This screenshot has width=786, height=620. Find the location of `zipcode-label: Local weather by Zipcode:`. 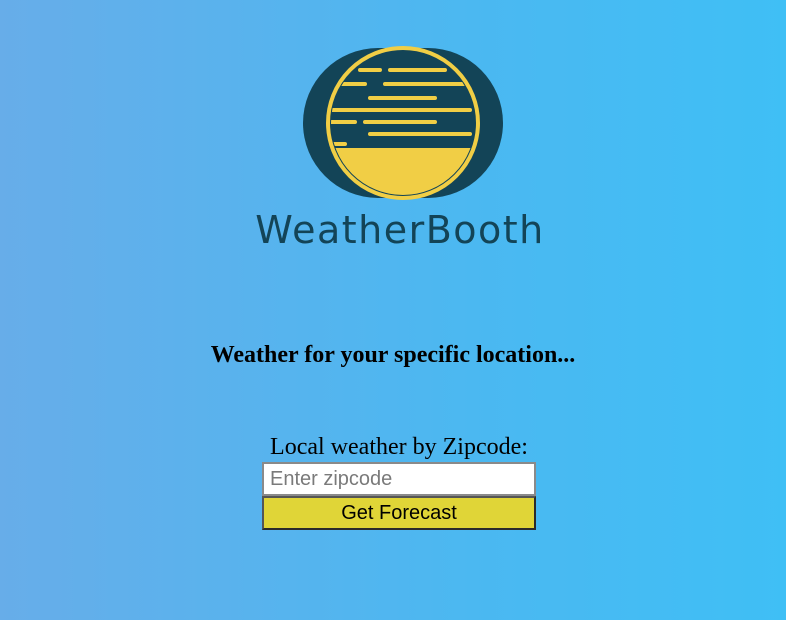

zipcode-label: Local weather by Zipcode: is located at coordinates (399, 447).